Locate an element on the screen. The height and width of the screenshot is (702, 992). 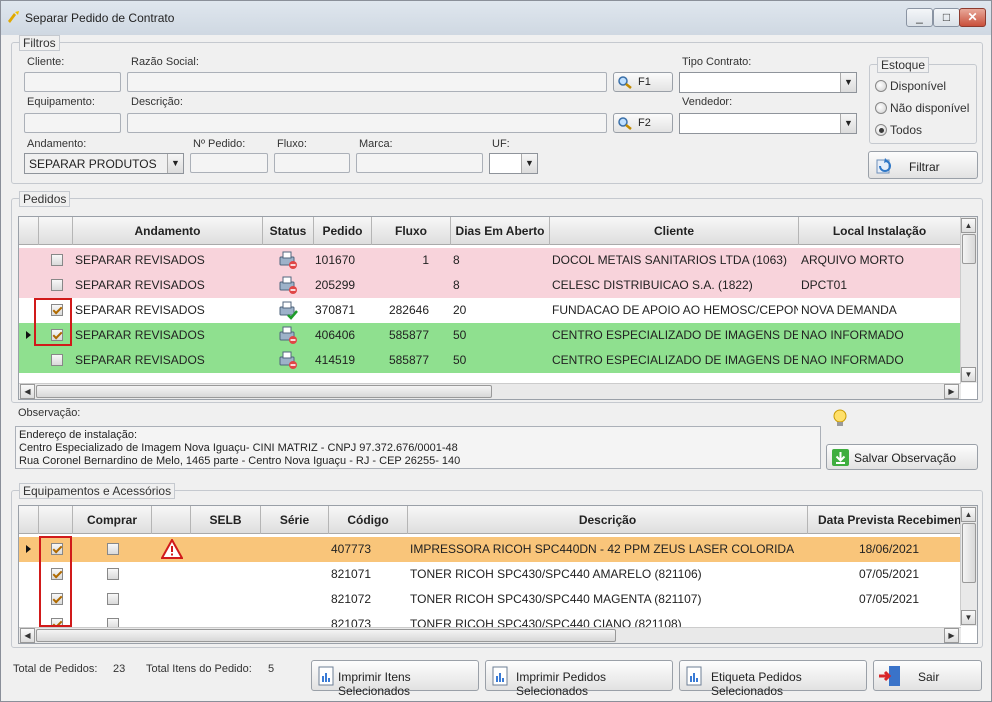
sair-button: Sair is located at coordinates (927, 675).